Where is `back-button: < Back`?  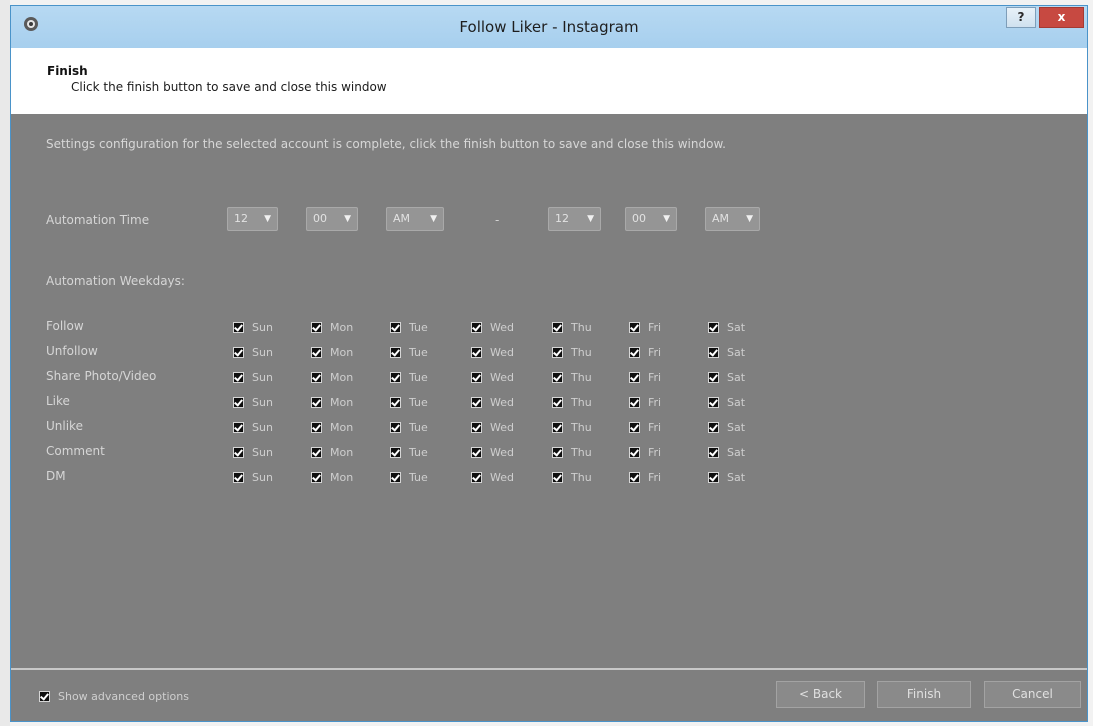 back-button: < Back is located at coordinates (820, 694).